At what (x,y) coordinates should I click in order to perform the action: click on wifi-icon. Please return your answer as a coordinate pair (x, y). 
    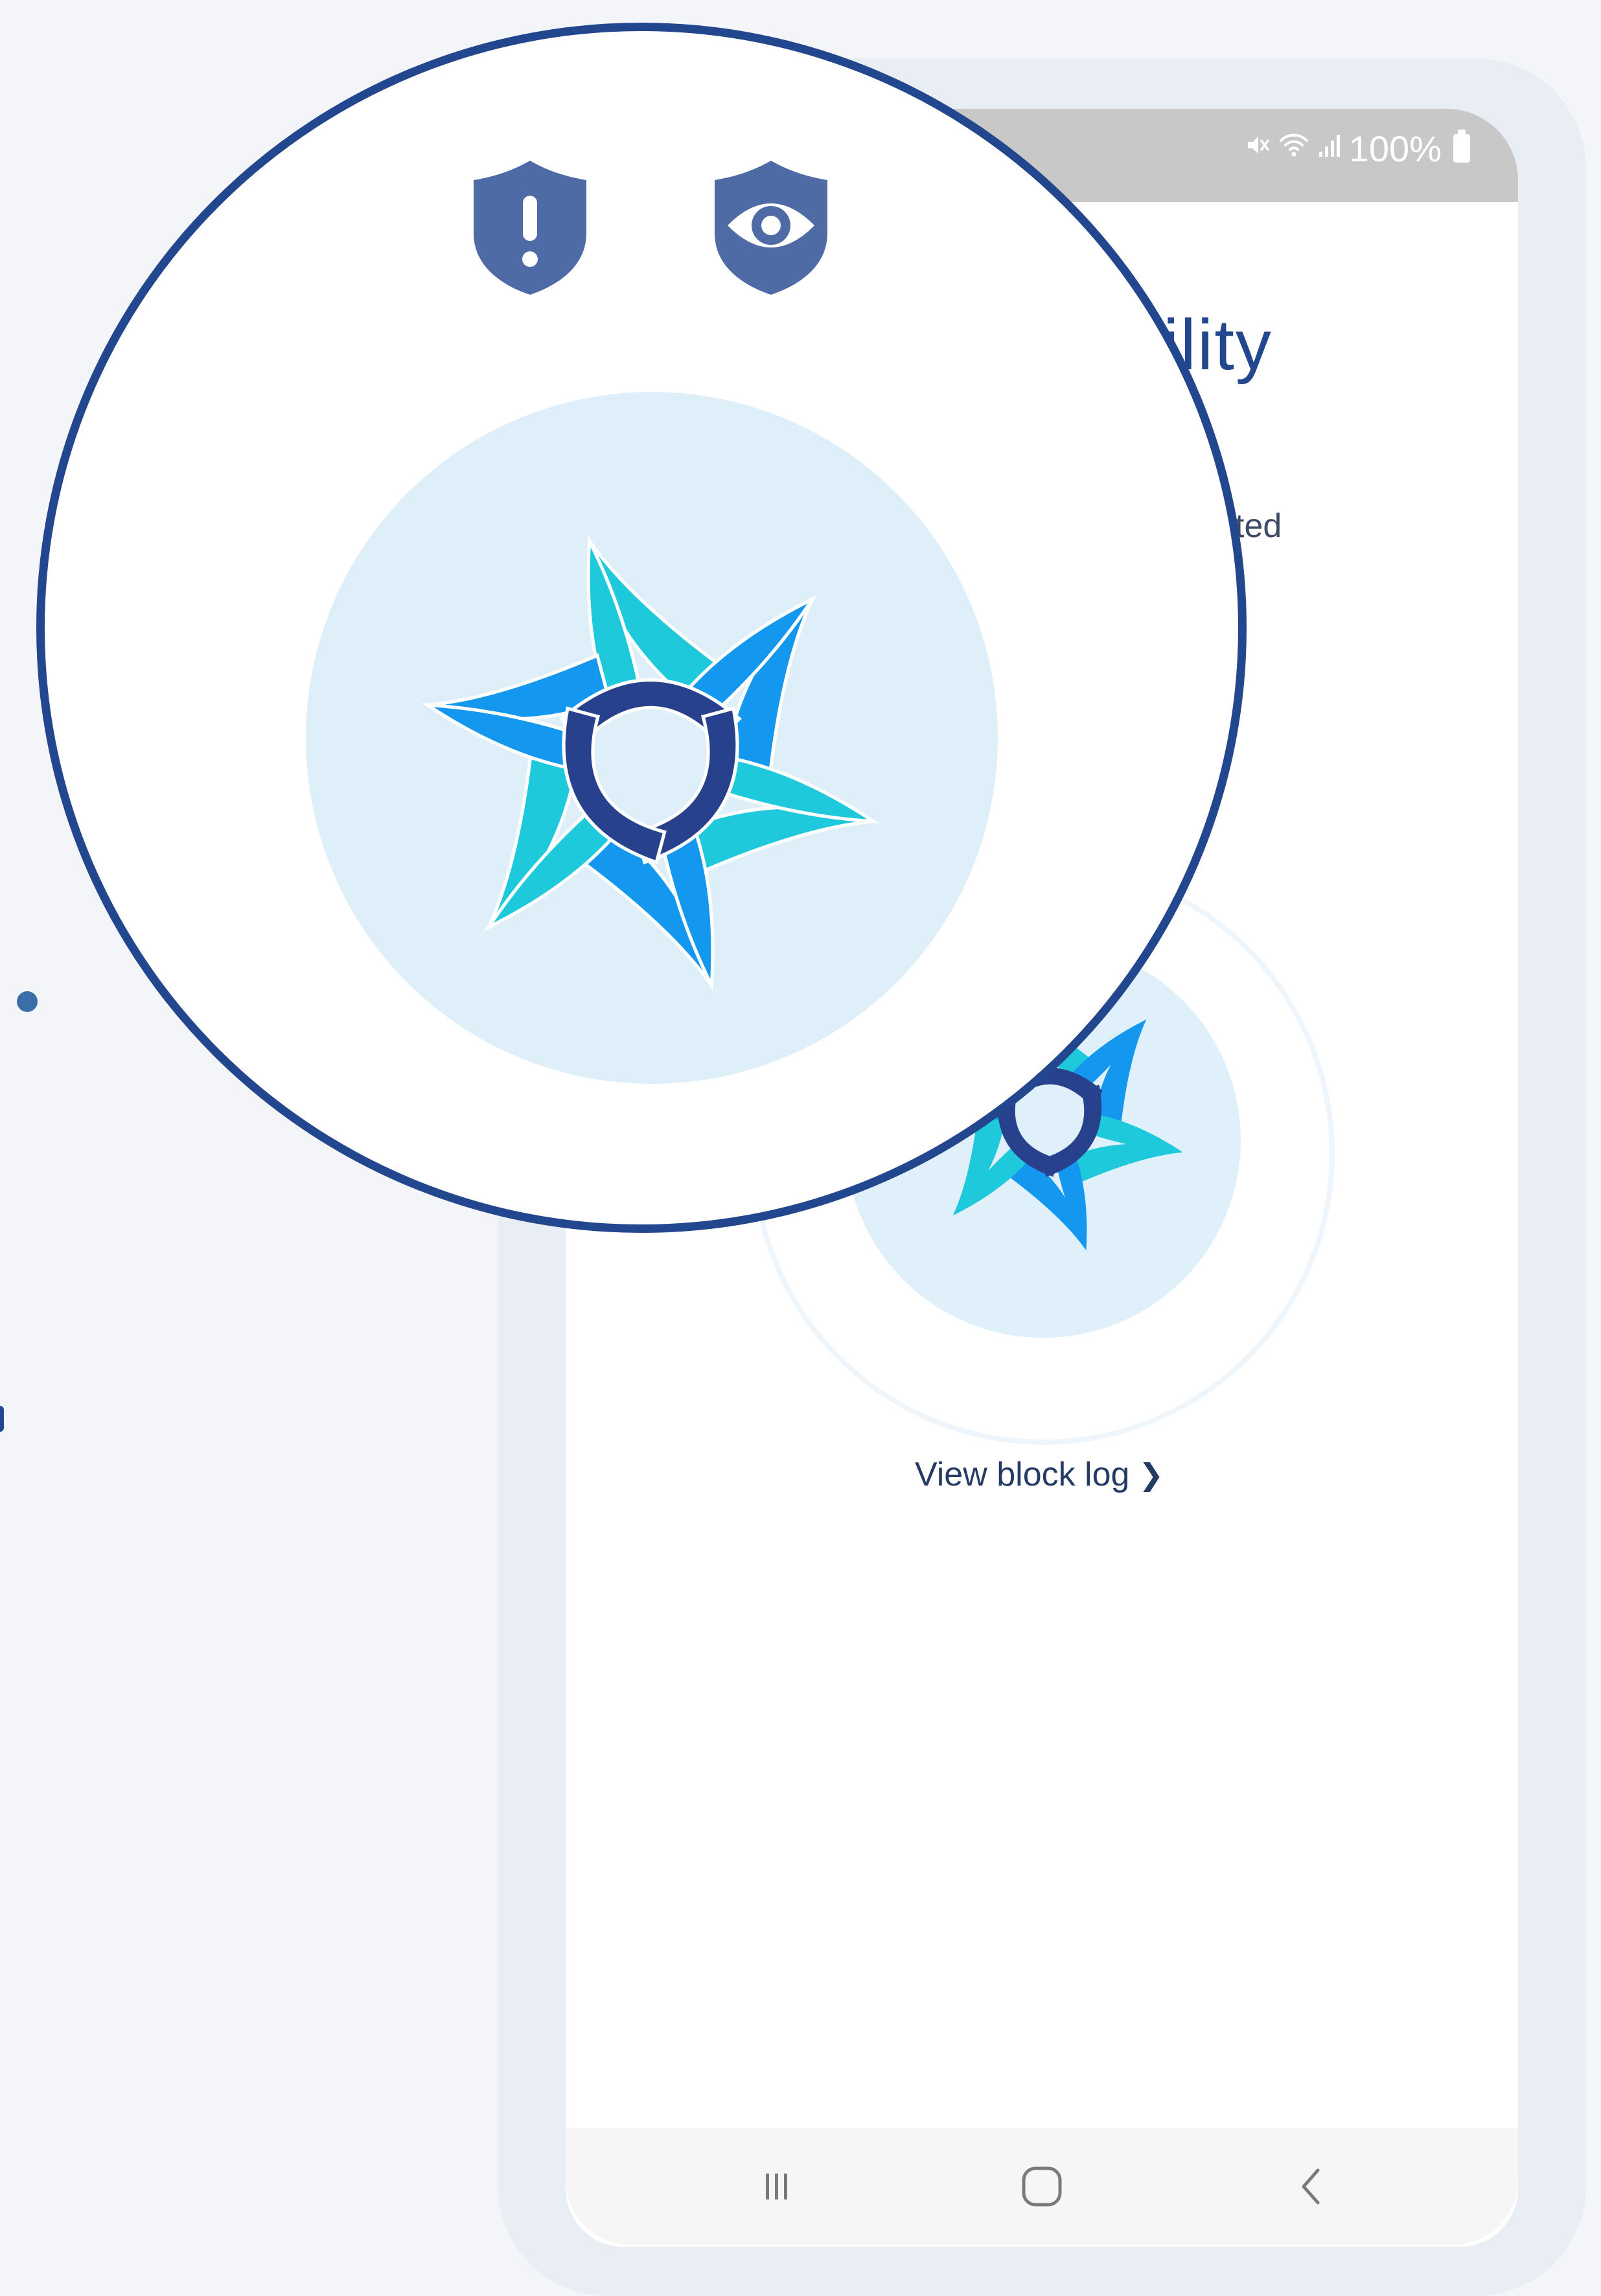
    Looking at the image, I should click on (1294, 148).